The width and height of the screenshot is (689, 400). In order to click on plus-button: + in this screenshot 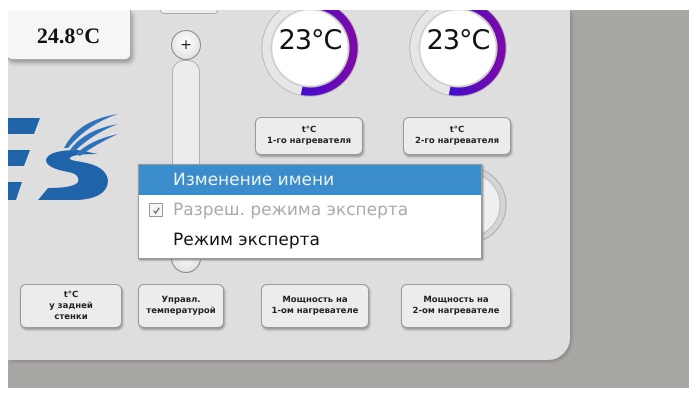, I will do `click(186, 45)`.